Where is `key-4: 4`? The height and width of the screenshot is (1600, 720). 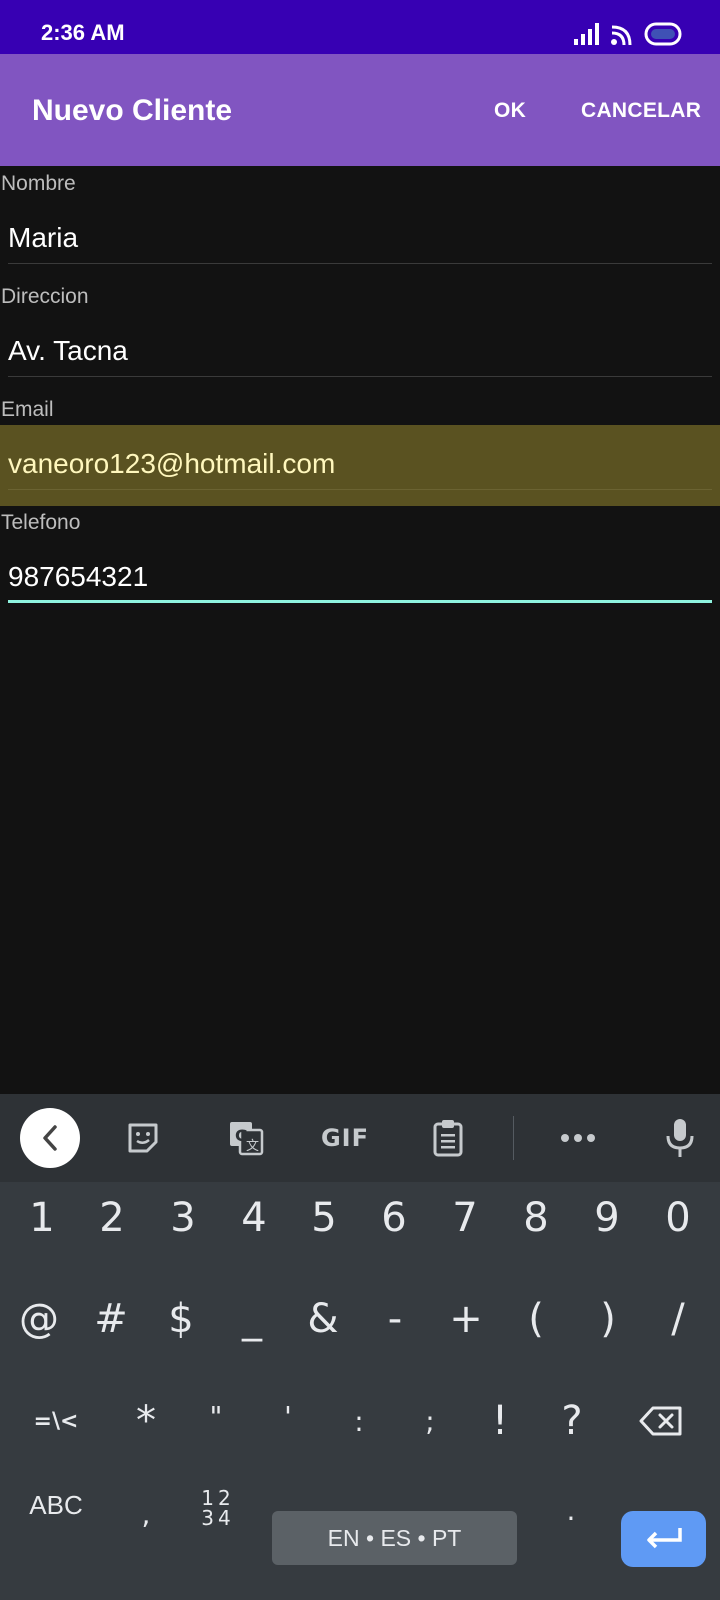
key-4: 4 is located at coordinates (254, 1218).